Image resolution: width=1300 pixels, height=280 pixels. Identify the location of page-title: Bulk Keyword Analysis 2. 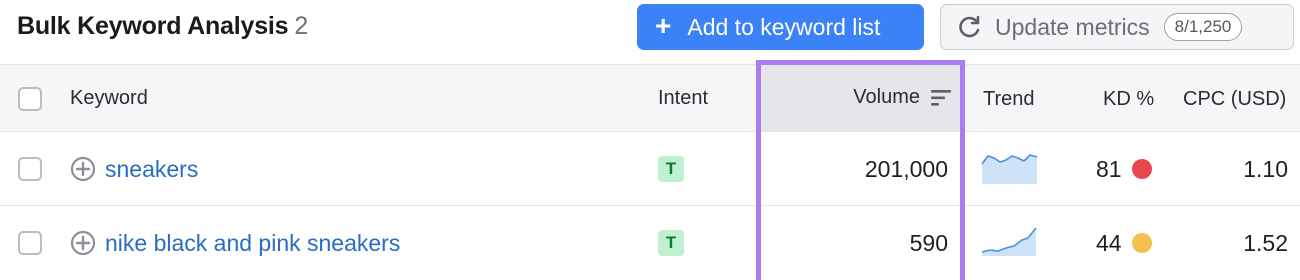
(162, 26).